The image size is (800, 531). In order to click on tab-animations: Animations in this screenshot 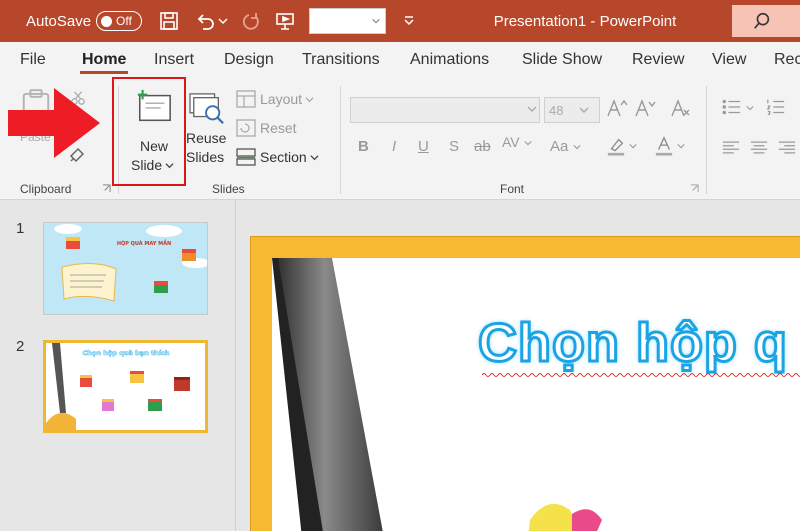, I will do `click(449, 60)`.